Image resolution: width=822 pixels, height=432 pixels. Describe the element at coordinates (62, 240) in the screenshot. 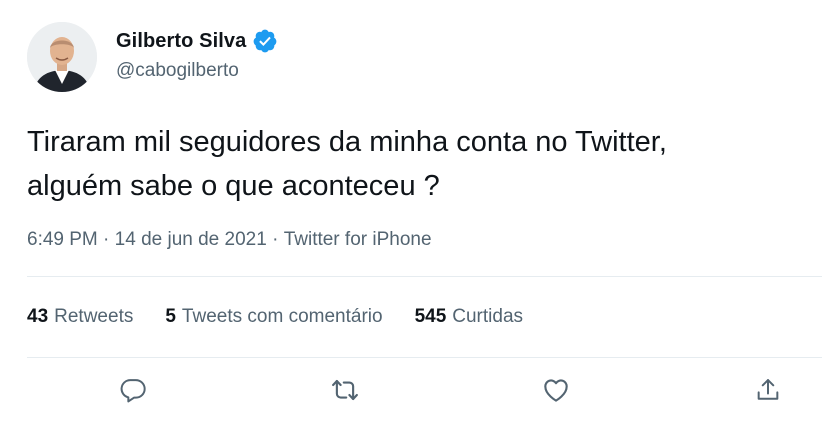

I see `tweet-time: 6:49 PM` at that location.